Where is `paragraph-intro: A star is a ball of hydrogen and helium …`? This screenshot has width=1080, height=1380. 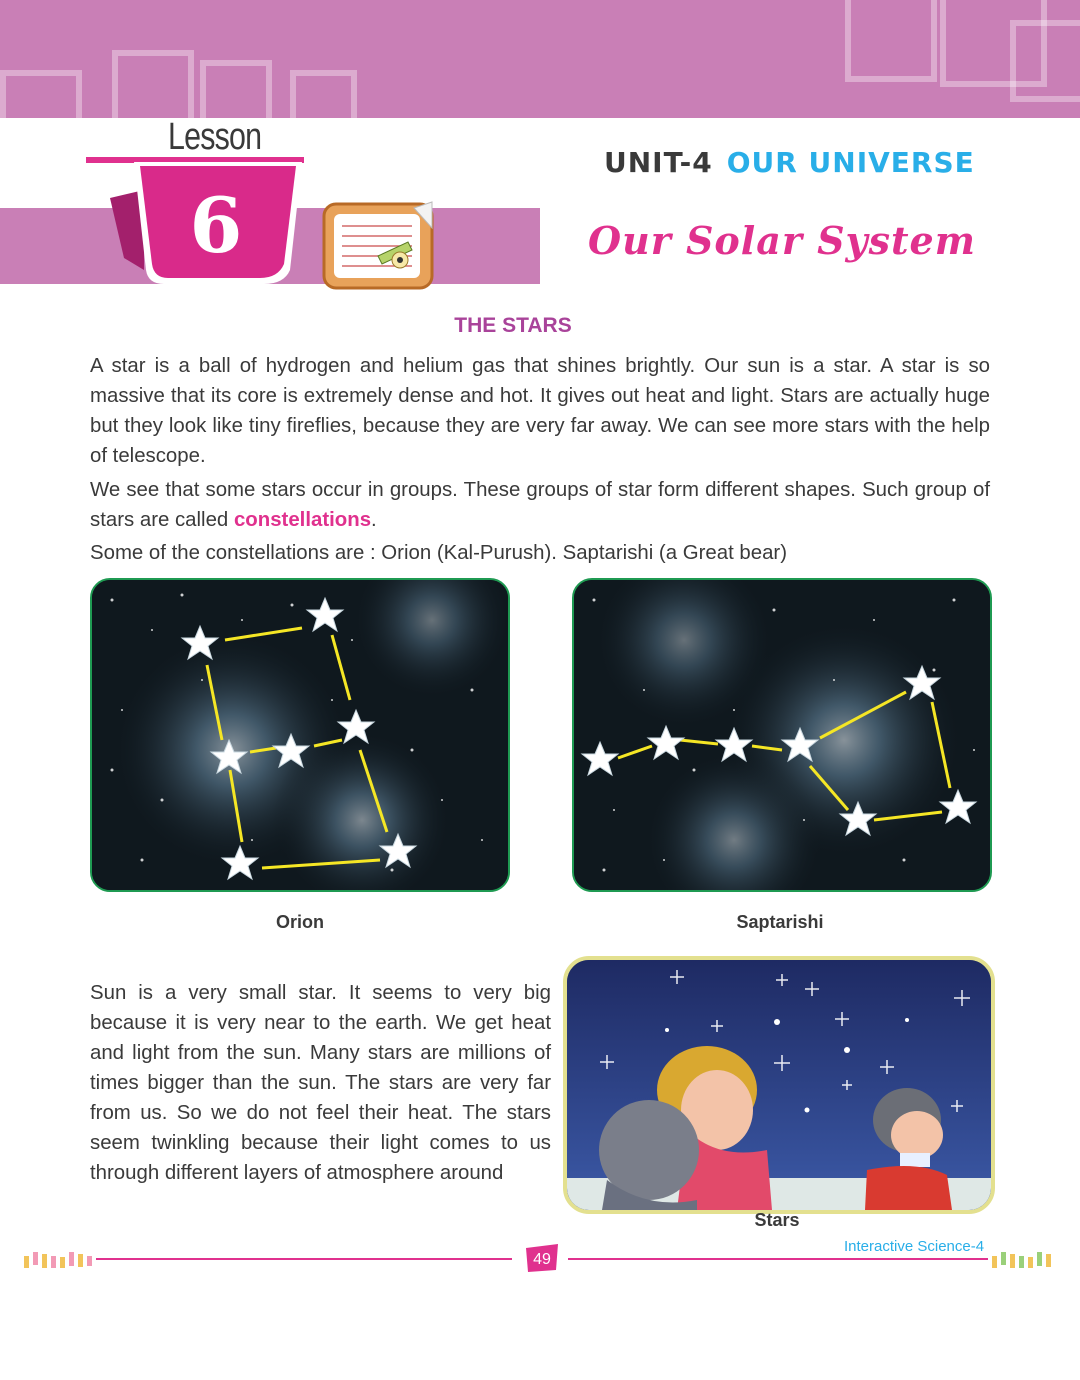 paragraph-intro: A star is a ball of hydrogen and helium … is located at coordinates (540, 411).